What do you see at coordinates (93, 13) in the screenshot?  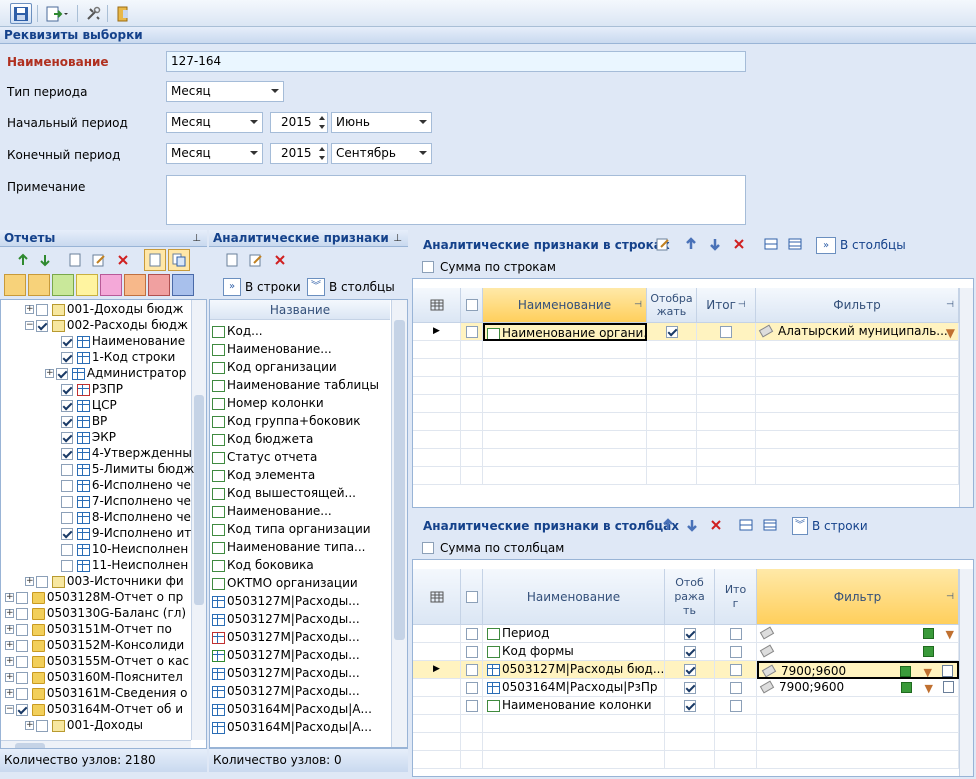 I see `tools-icon` at bounding box center [93, 13].